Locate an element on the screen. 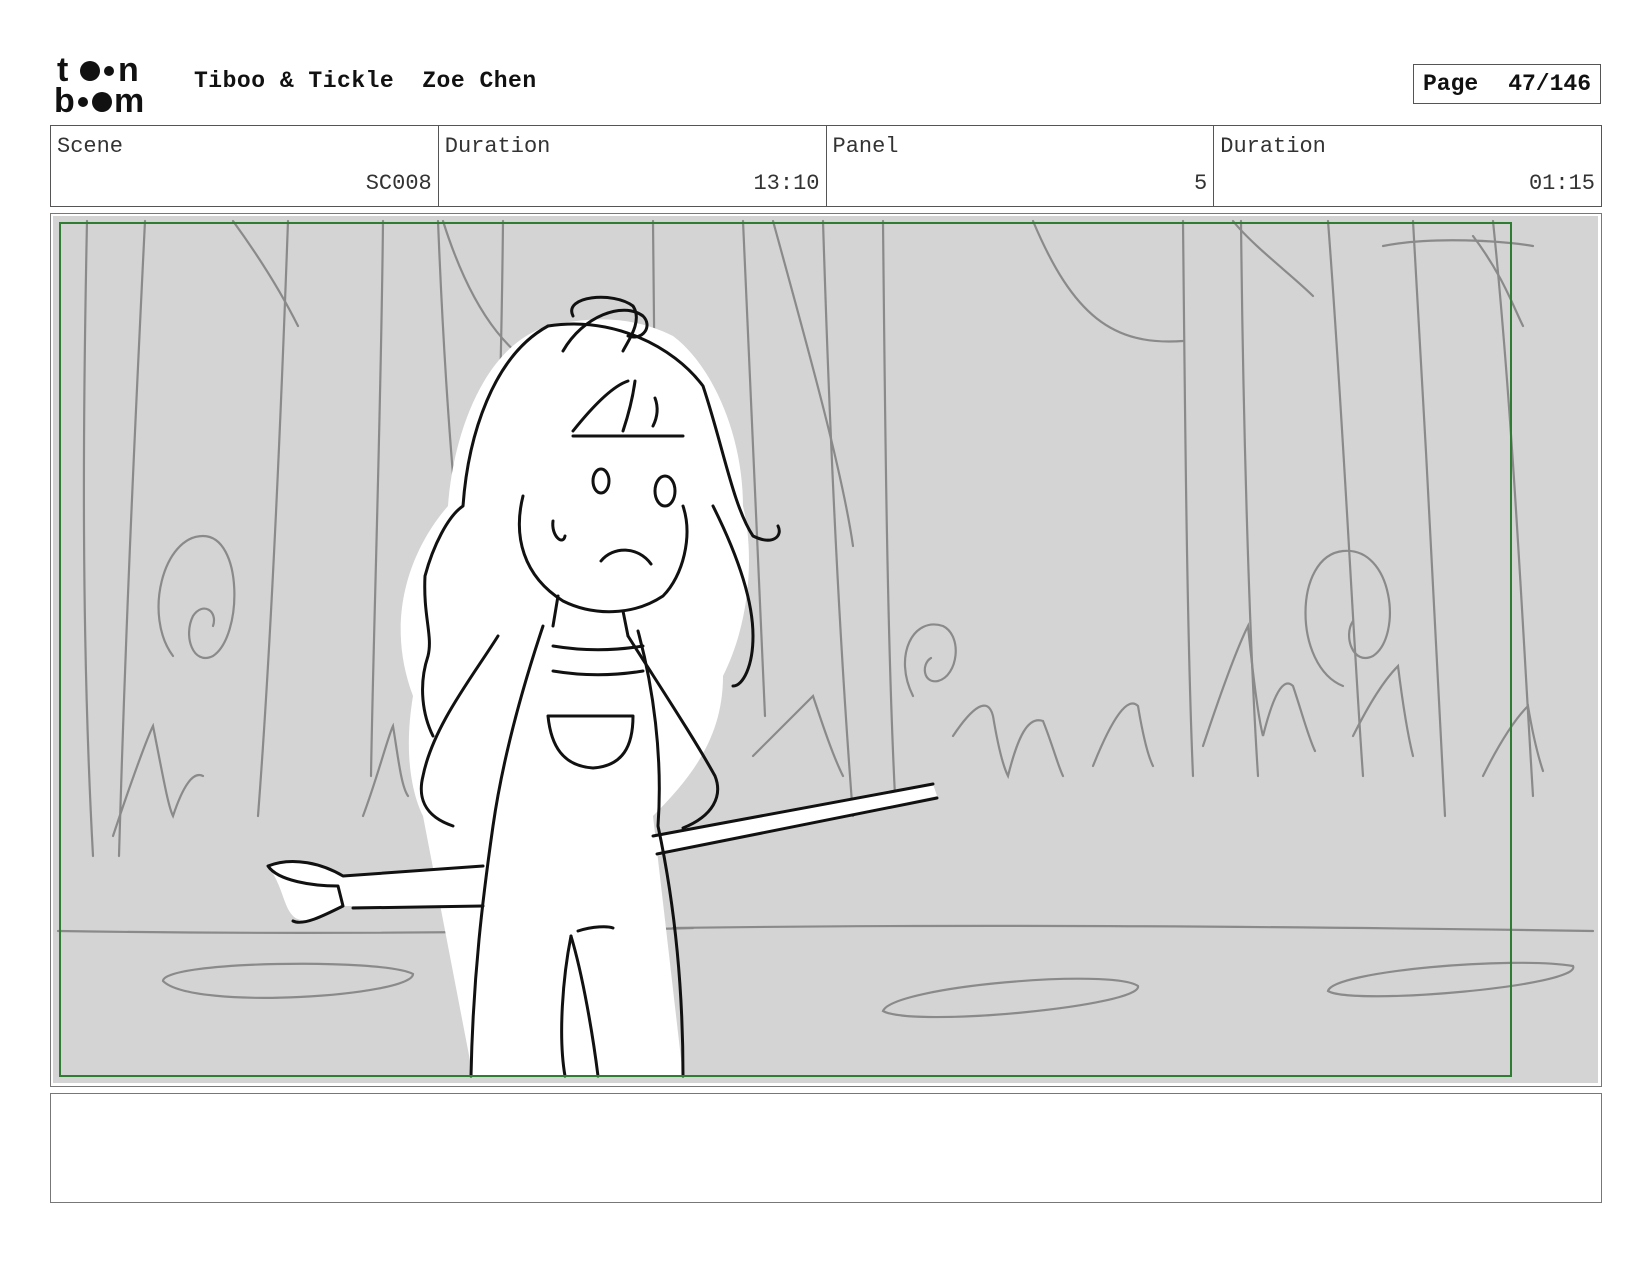 Image resolution: width=1650 pixels, height=1275 pixels. panel-duration-cell: Duration 01:15 is located at coordinates (1407, 166).